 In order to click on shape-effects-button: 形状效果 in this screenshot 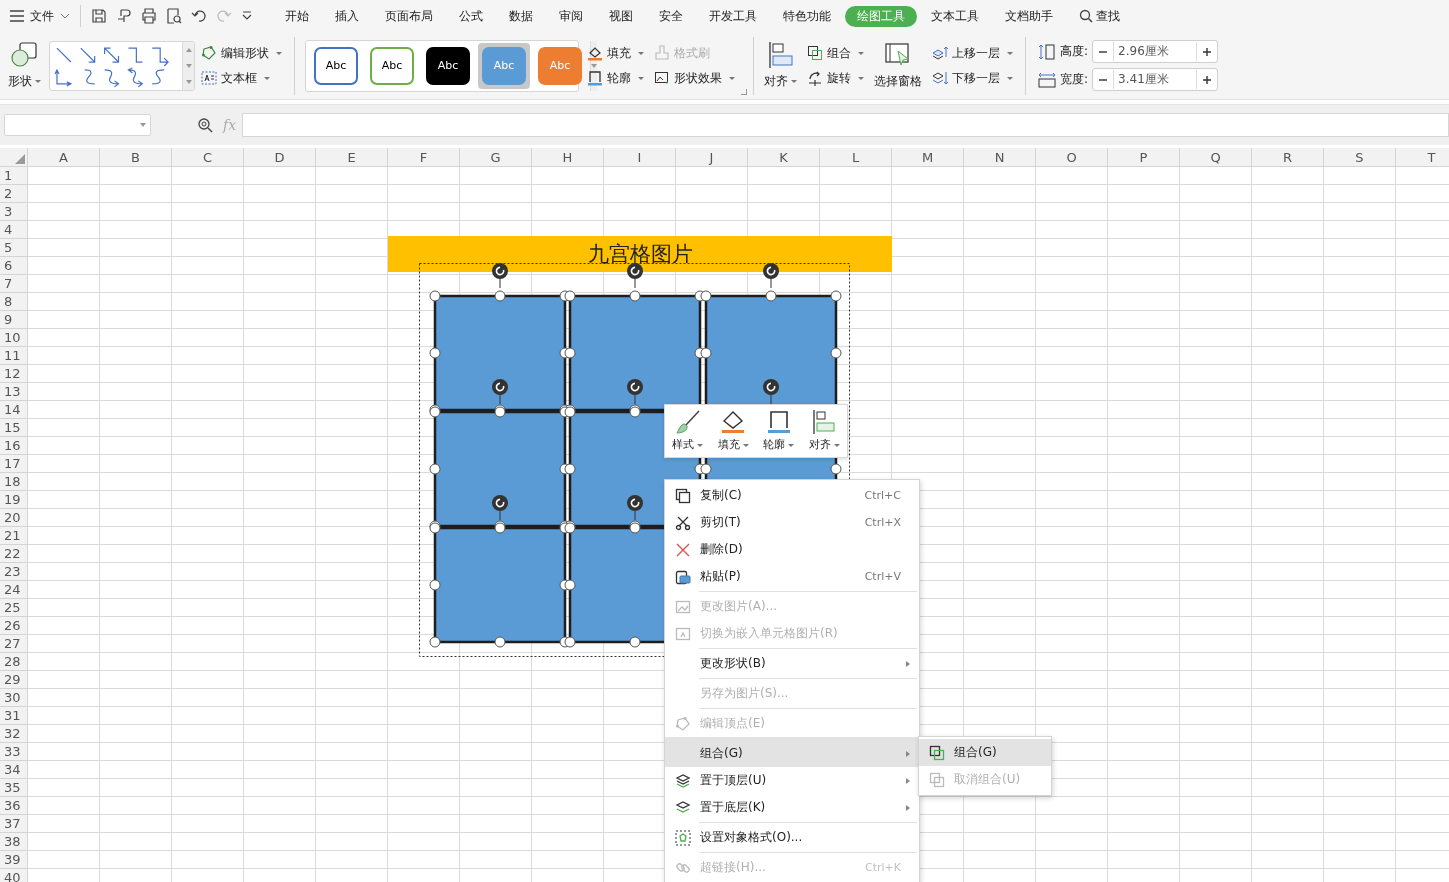, I will do `click(694, 78)`.